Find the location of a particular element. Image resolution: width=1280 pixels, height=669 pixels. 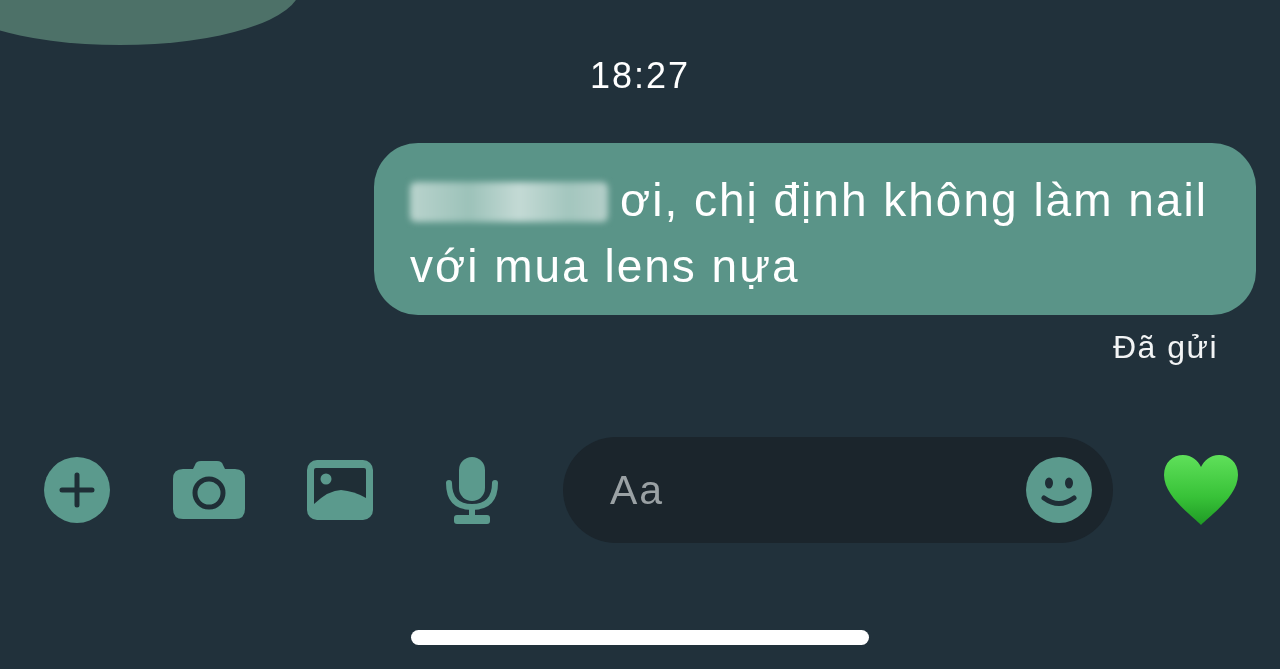

delivery-status: Đã gửi is located at coordinates (1165, 347).